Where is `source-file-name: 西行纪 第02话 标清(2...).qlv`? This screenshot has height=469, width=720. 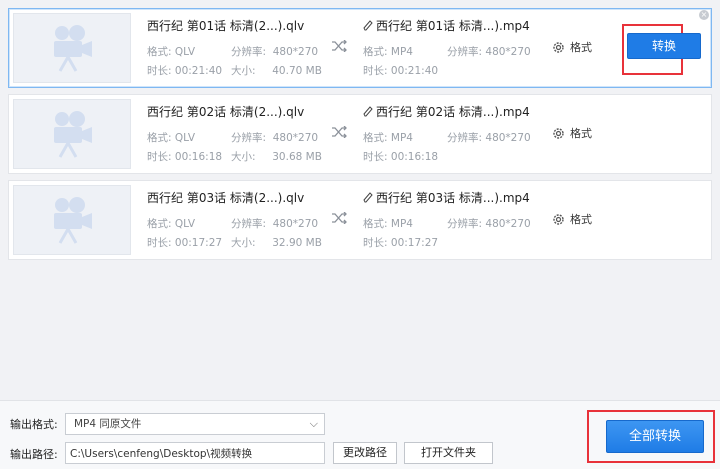
source-file-name: 西行纪 第02话 标清(2...).qlv is located at coordinates (226, 112).